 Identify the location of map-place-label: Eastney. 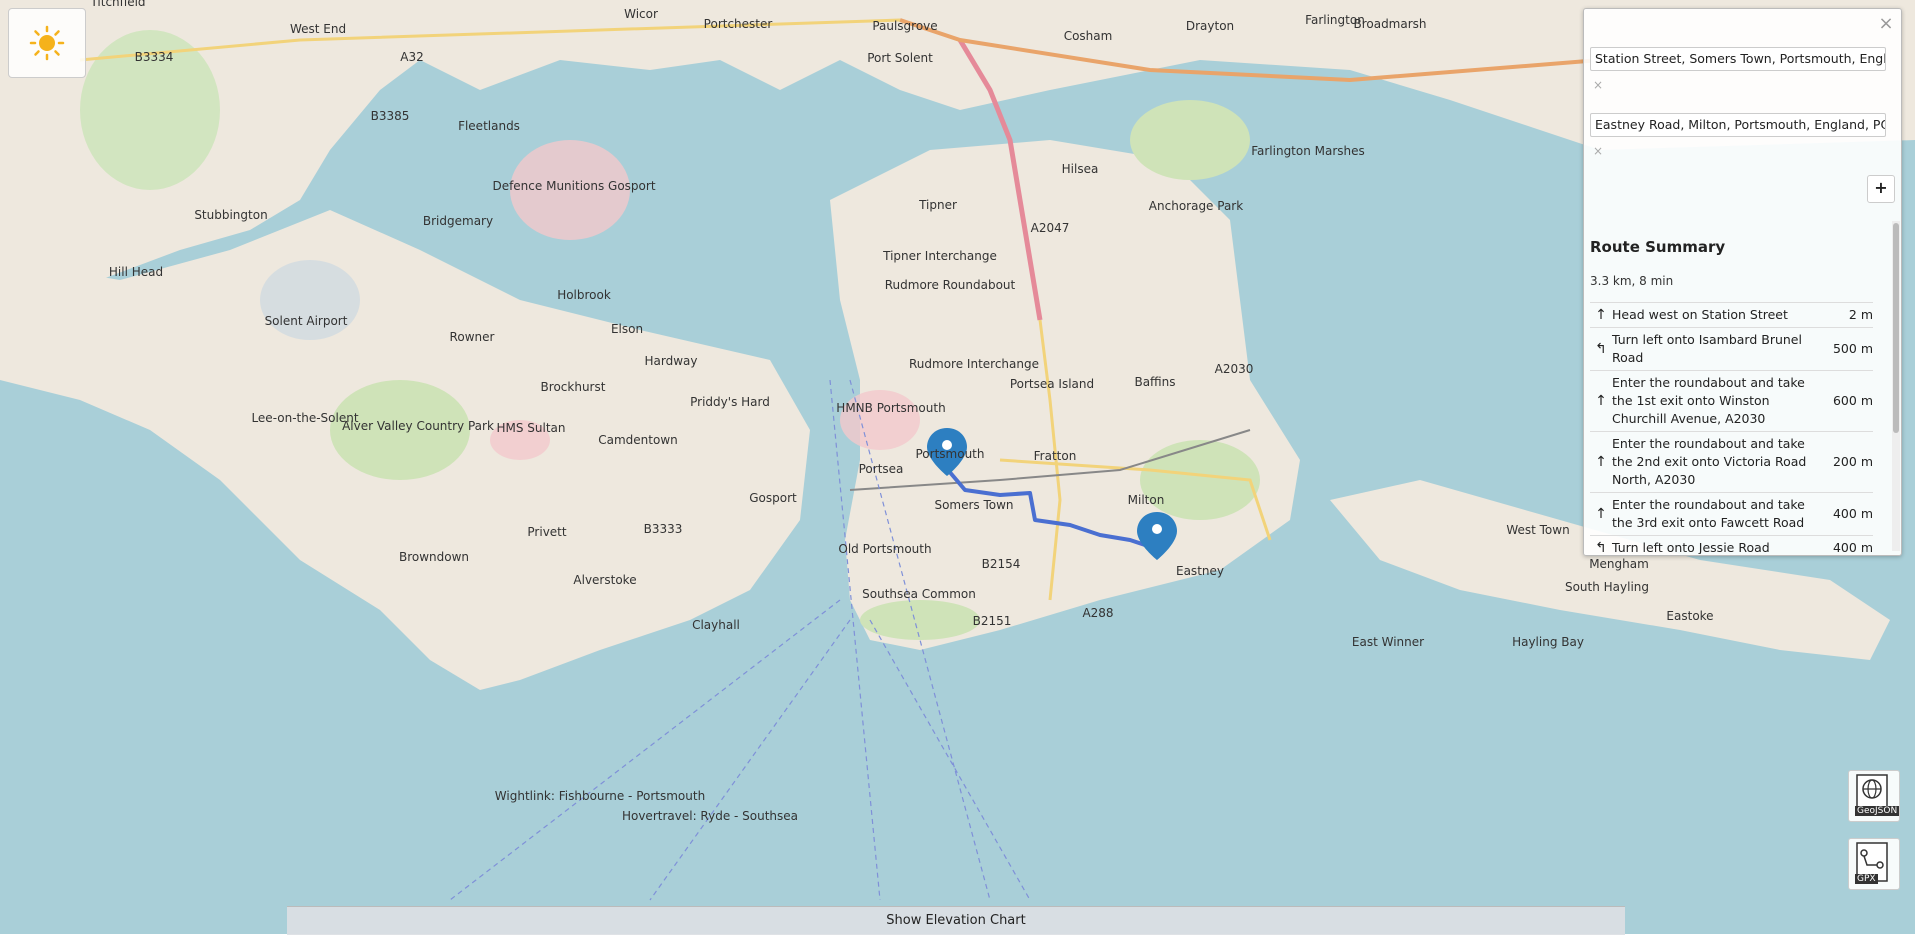
(1200, 571).